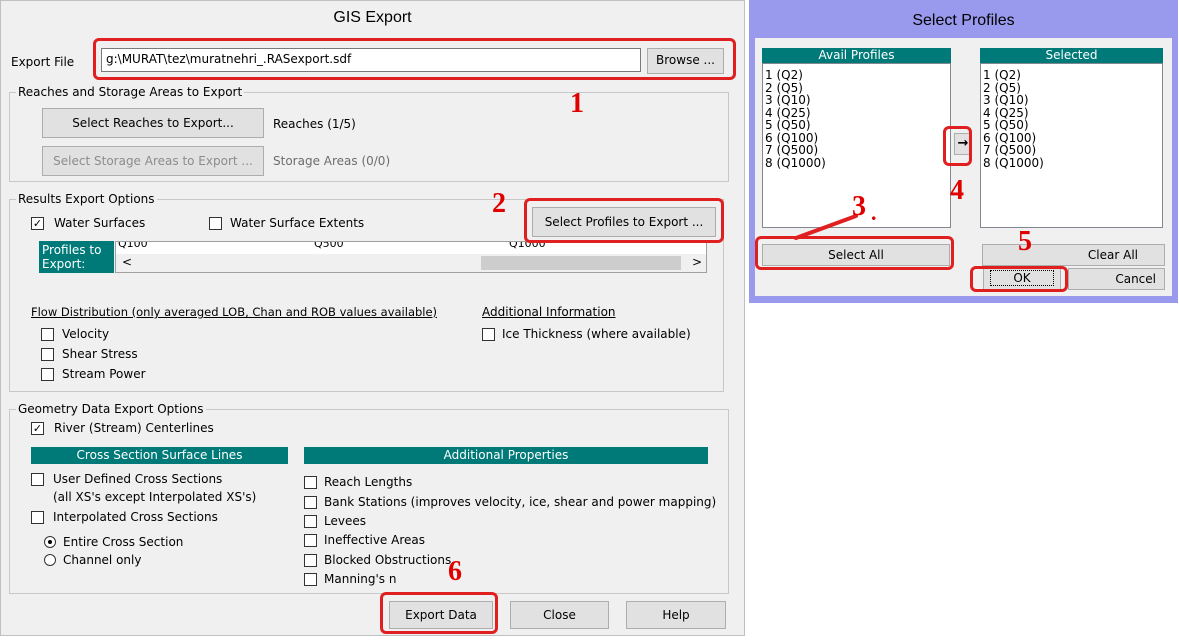 The image size is (1179, 642). I want to click on additional-properties-header: Additional Properties, so click(506, 455).